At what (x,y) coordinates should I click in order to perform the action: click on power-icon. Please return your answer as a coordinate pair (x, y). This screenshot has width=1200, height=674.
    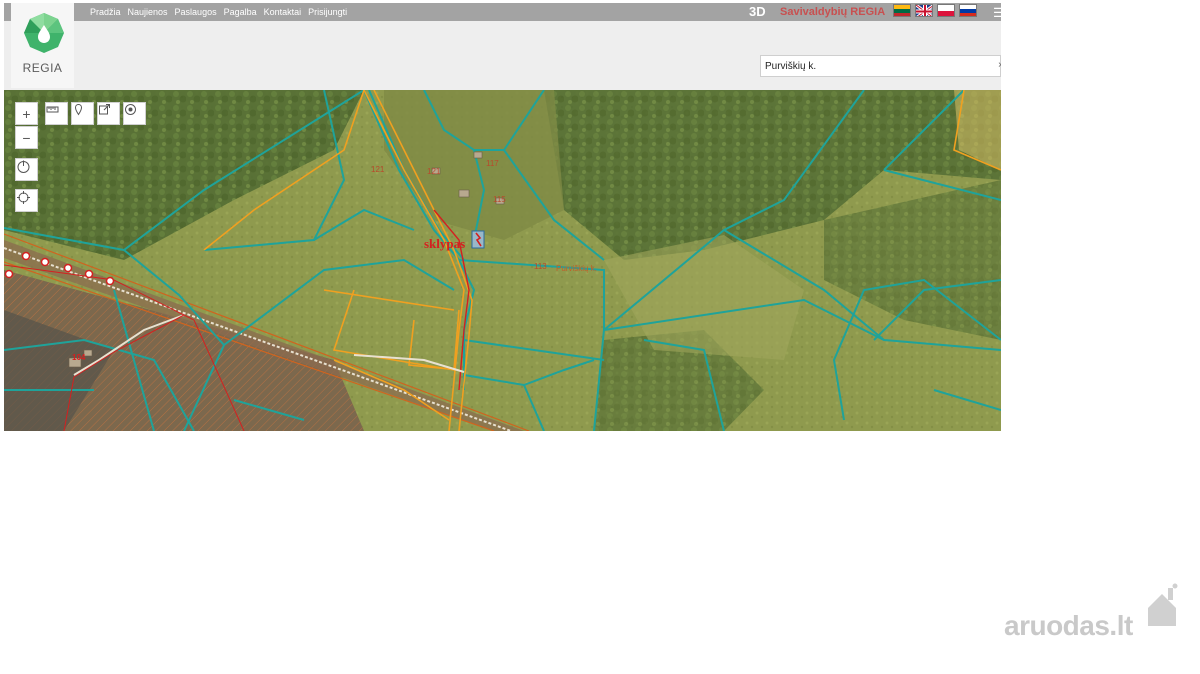
    Looking at the image, I should click on (23, 166).